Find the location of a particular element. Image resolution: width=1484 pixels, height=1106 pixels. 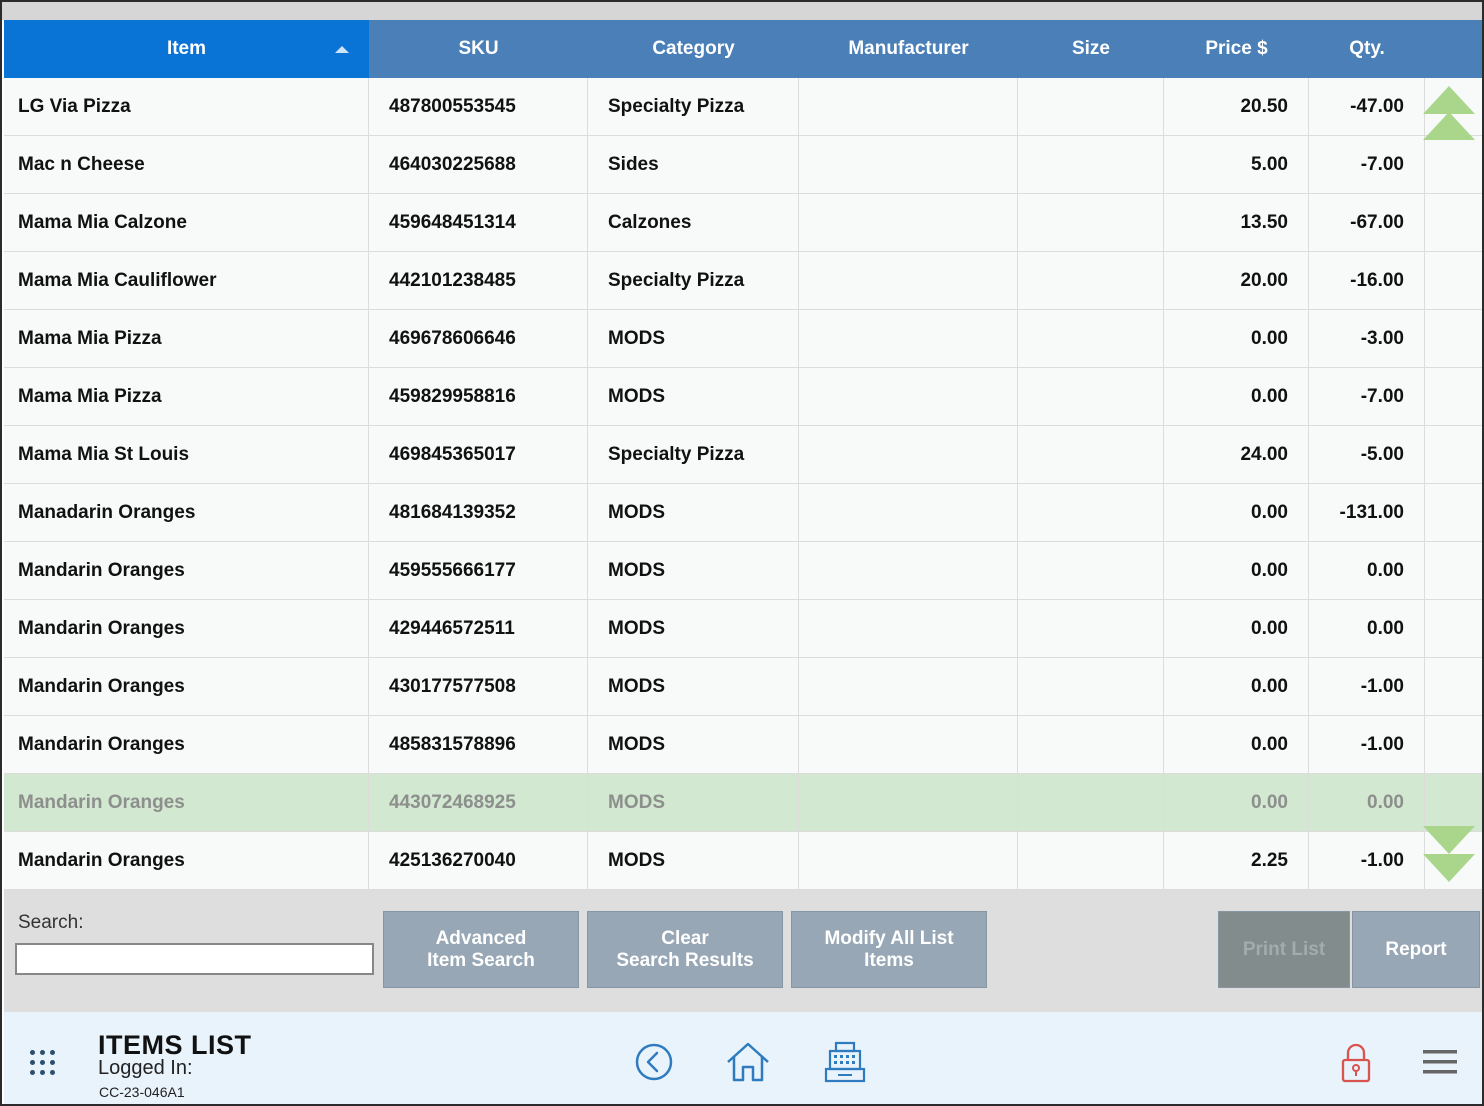

table-row: Mandarin Oranges 459555666177 MODS 0.00 0.00 is located at coordinates (743, 571).